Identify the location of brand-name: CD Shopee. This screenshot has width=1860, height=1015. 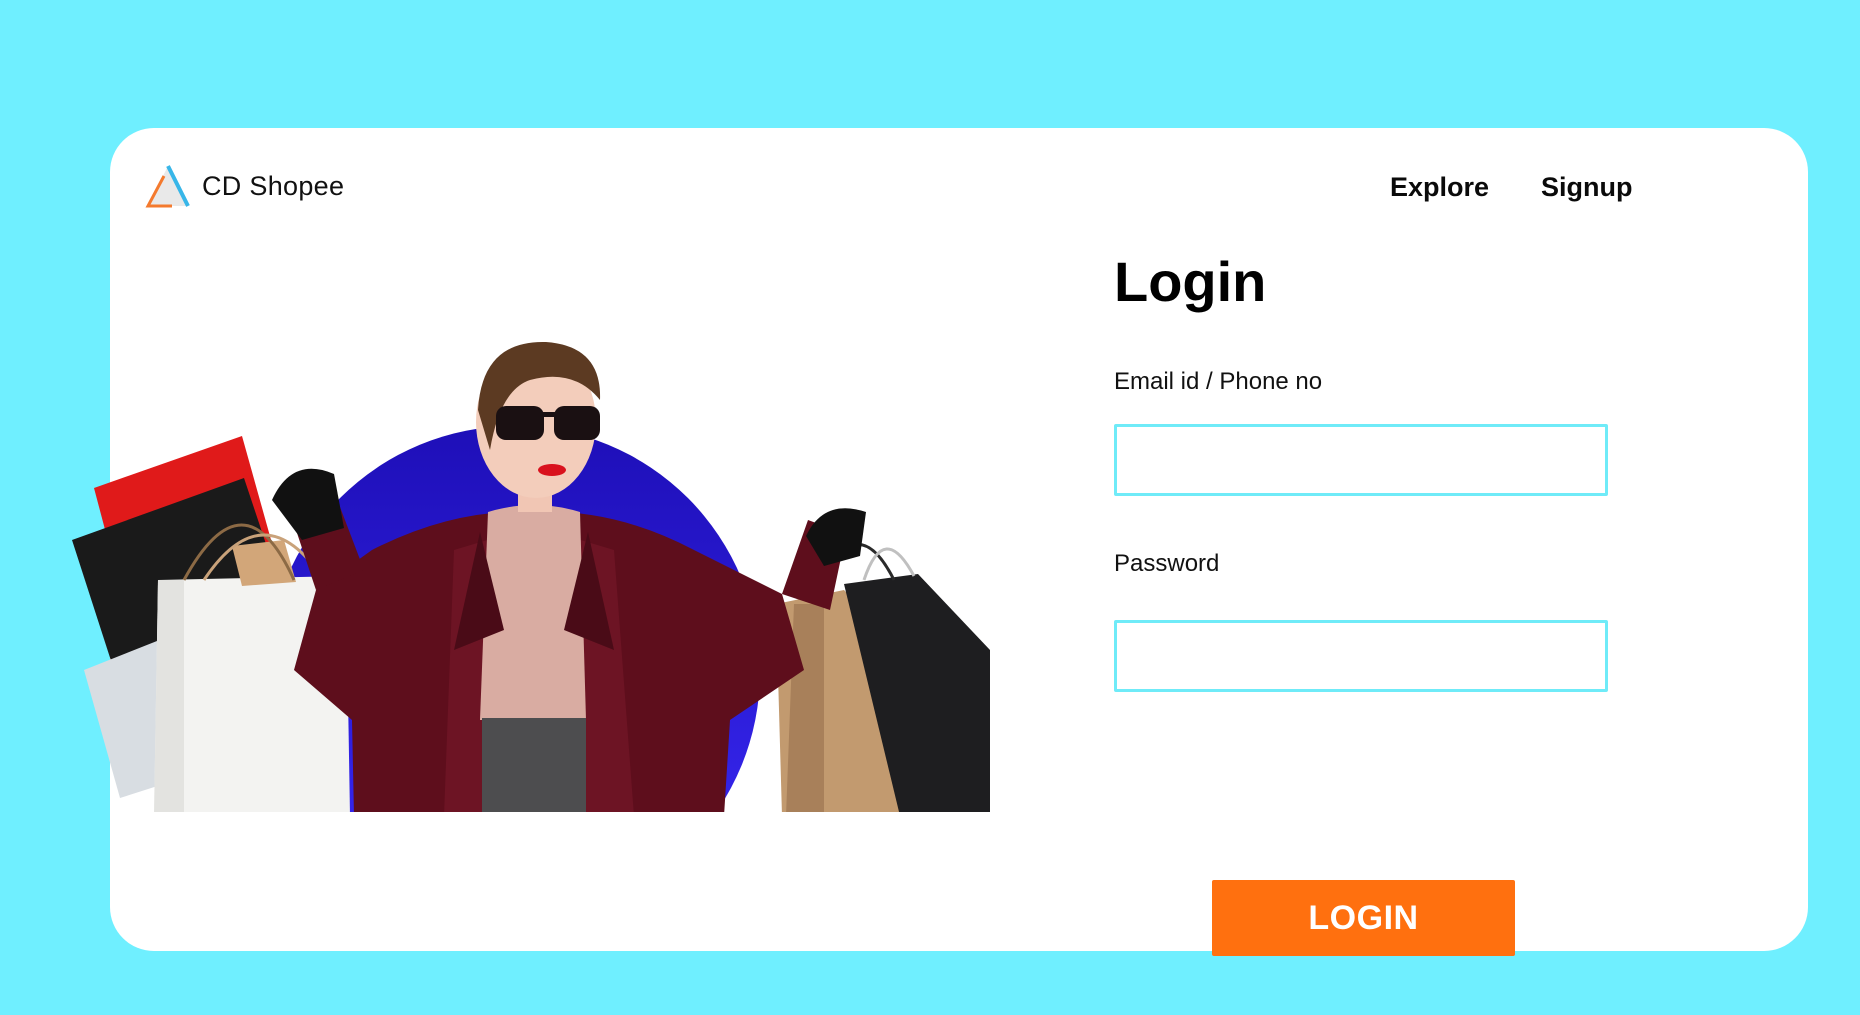
(273, 185).